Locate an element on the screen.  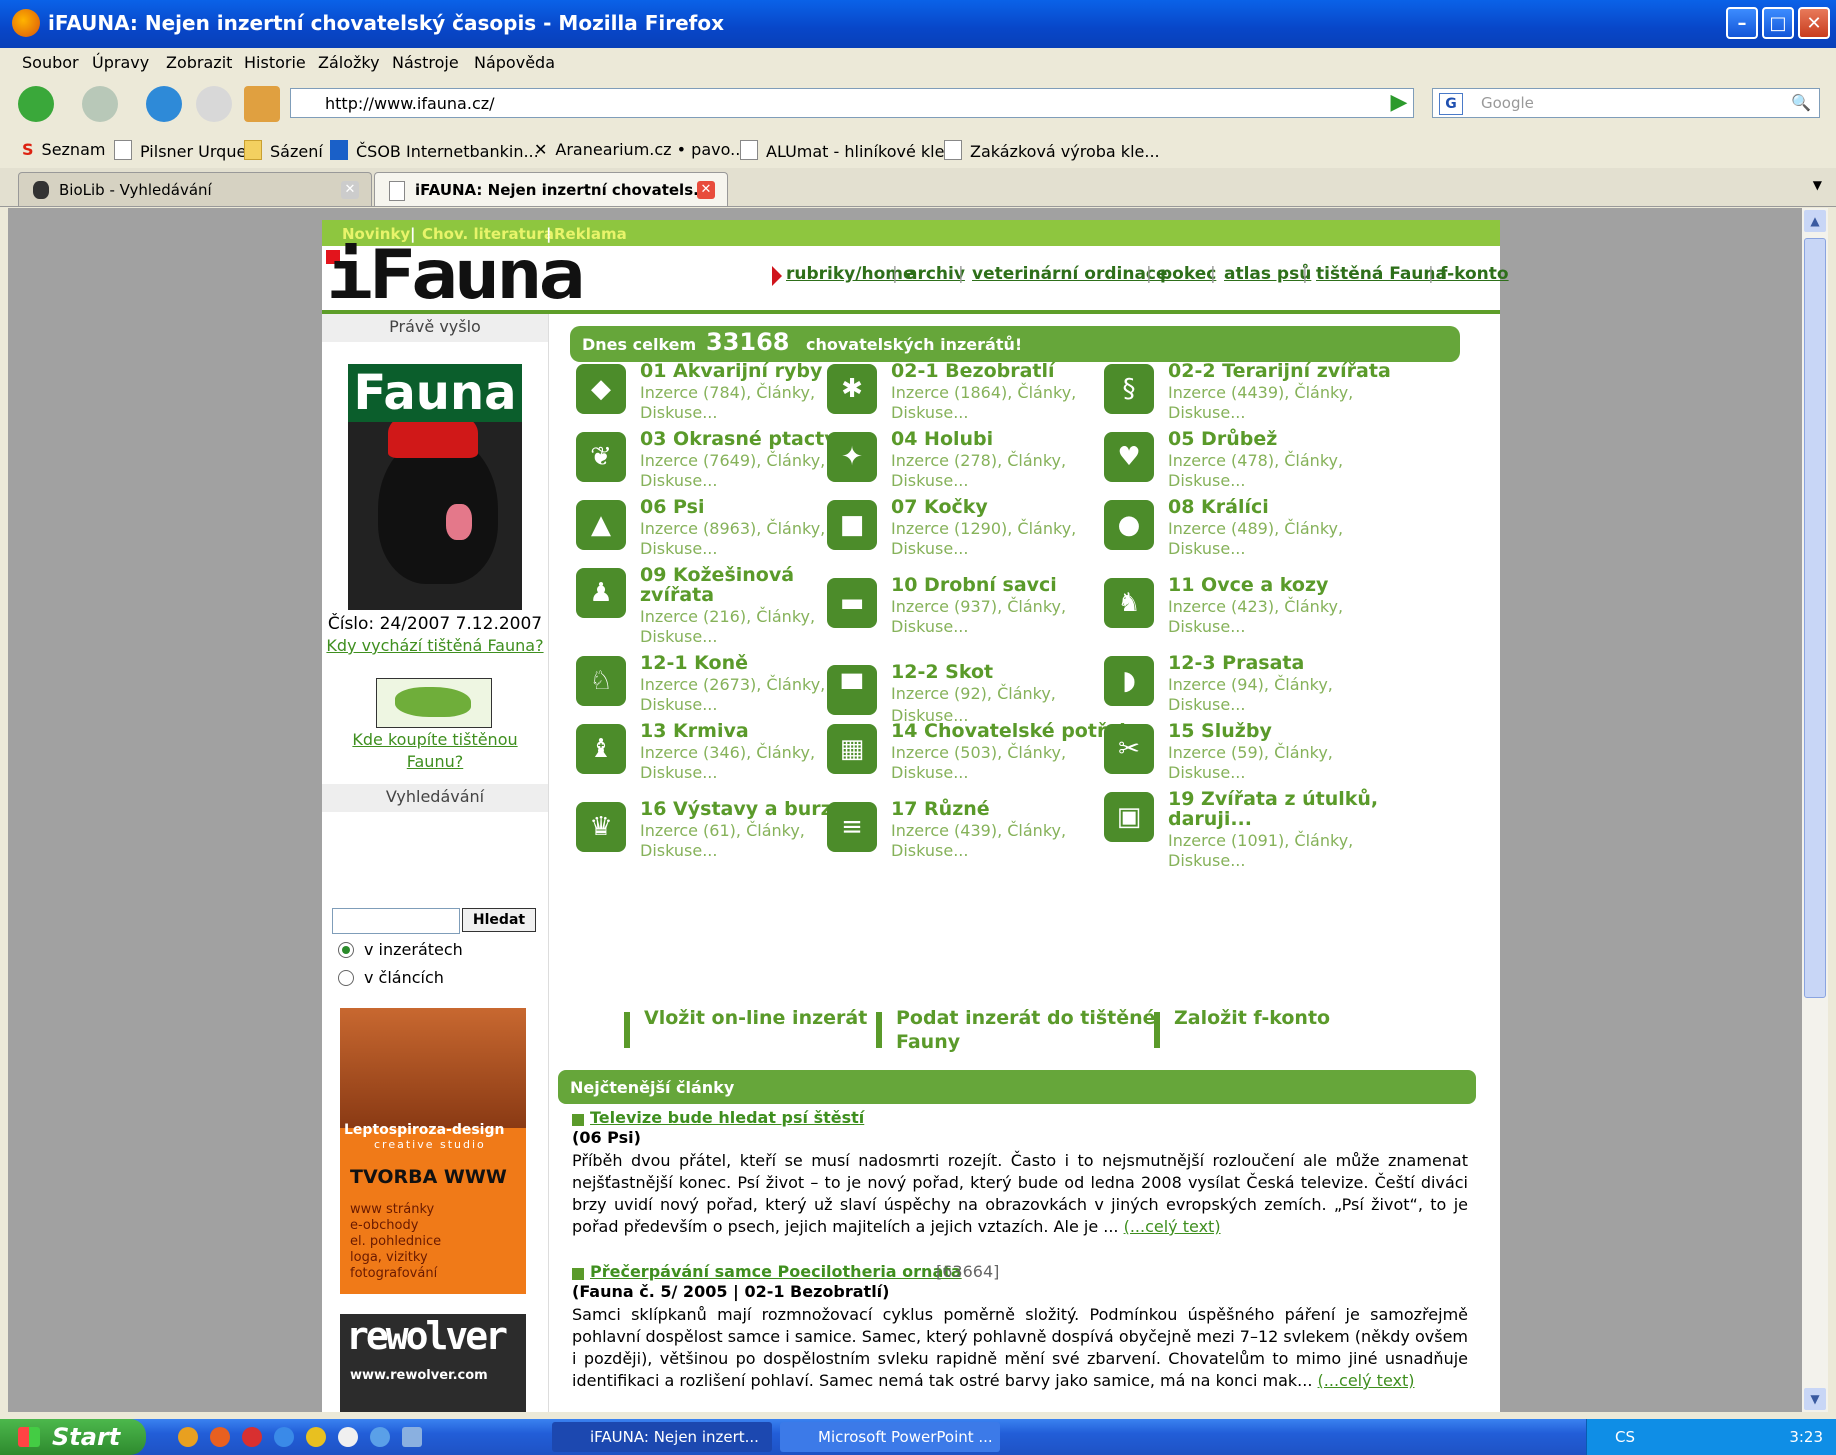
scroll-down-icon: ▼ is located at coordinates (1815, 1399).